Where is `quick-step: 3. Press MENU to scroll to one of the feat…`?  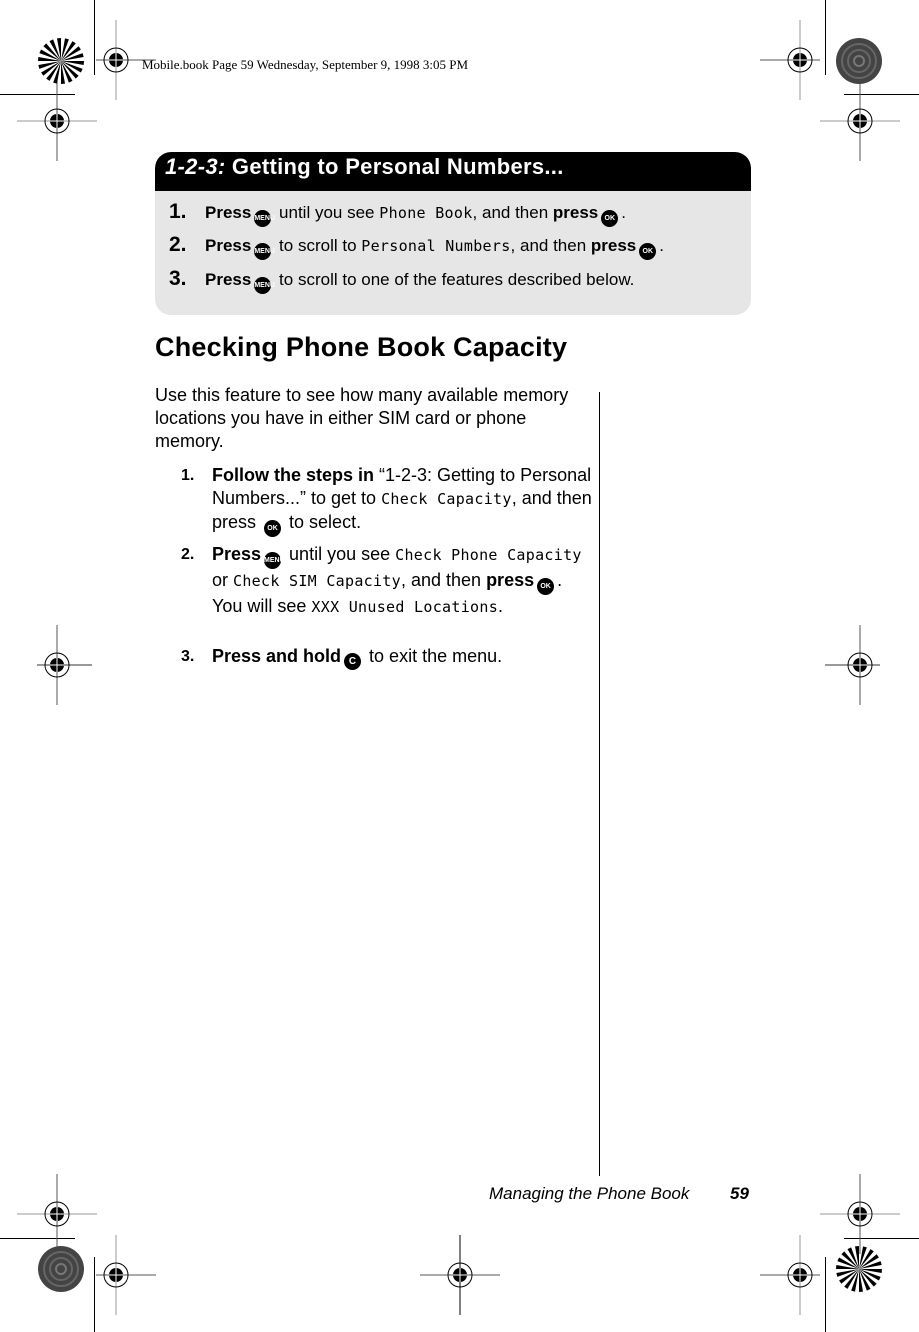 quick-step: 3. Press MENU to scroll to one of the feat… is located at coordinates (401, 280).